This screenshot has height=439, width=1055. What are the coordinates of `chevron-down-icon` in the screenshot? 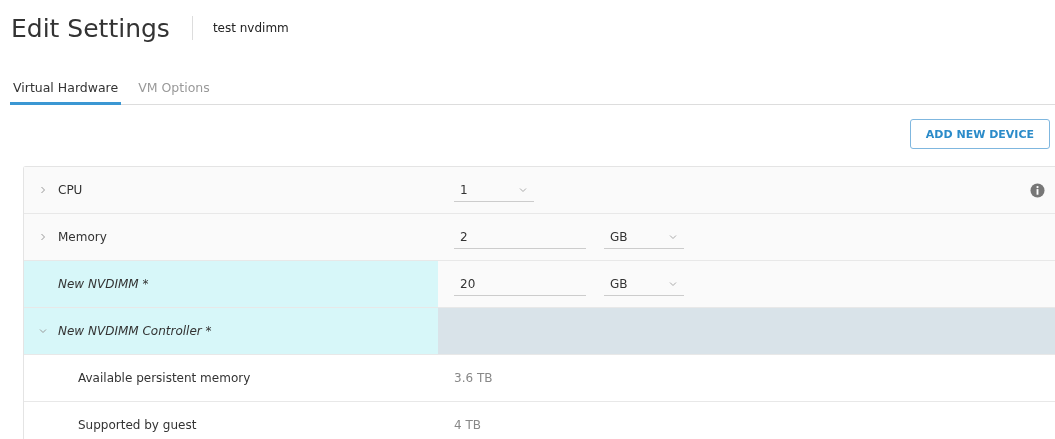 It's located at (43, 331).